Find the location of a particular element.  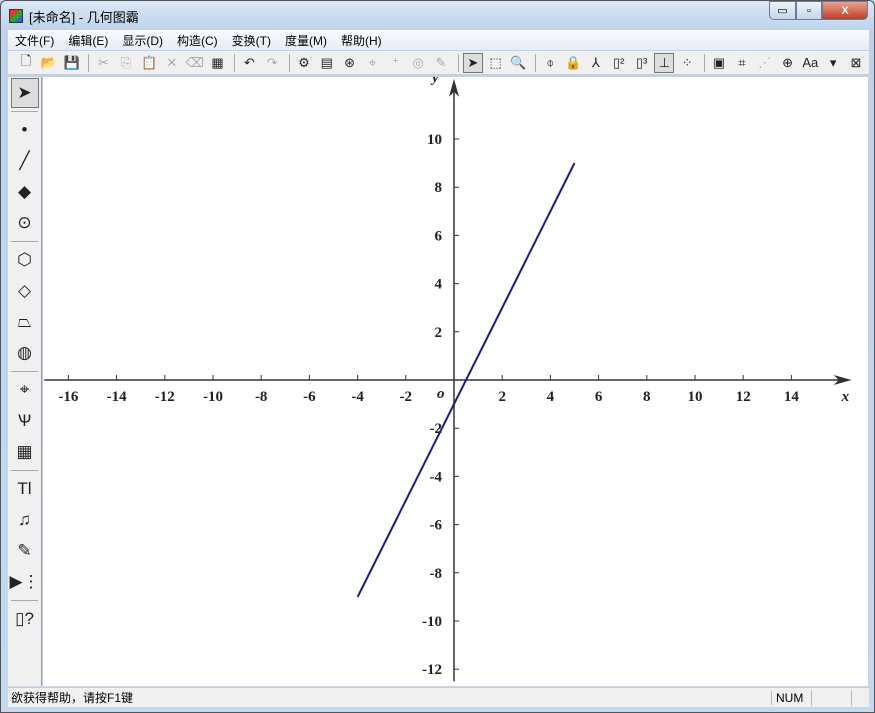

circle-tool-icon: ⊙ is located at coordinates (25, 223).